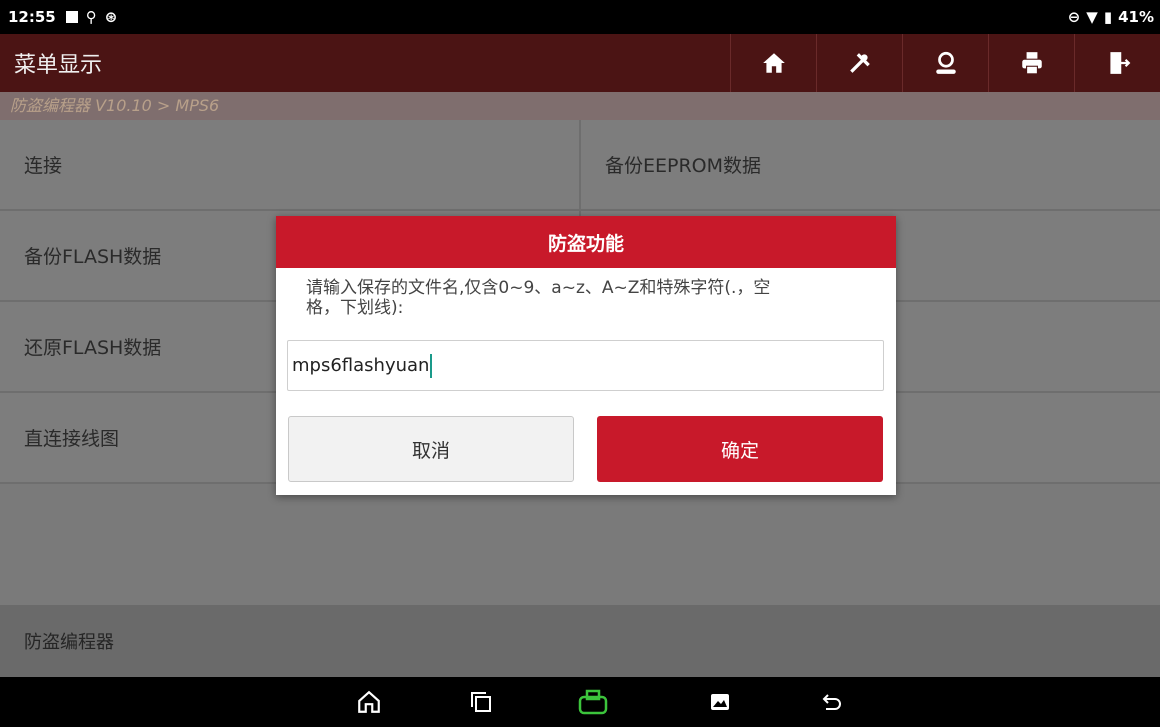  I want to click on system-icons: ⊖ ▼ ▮ 41%, so click(1111, 17).